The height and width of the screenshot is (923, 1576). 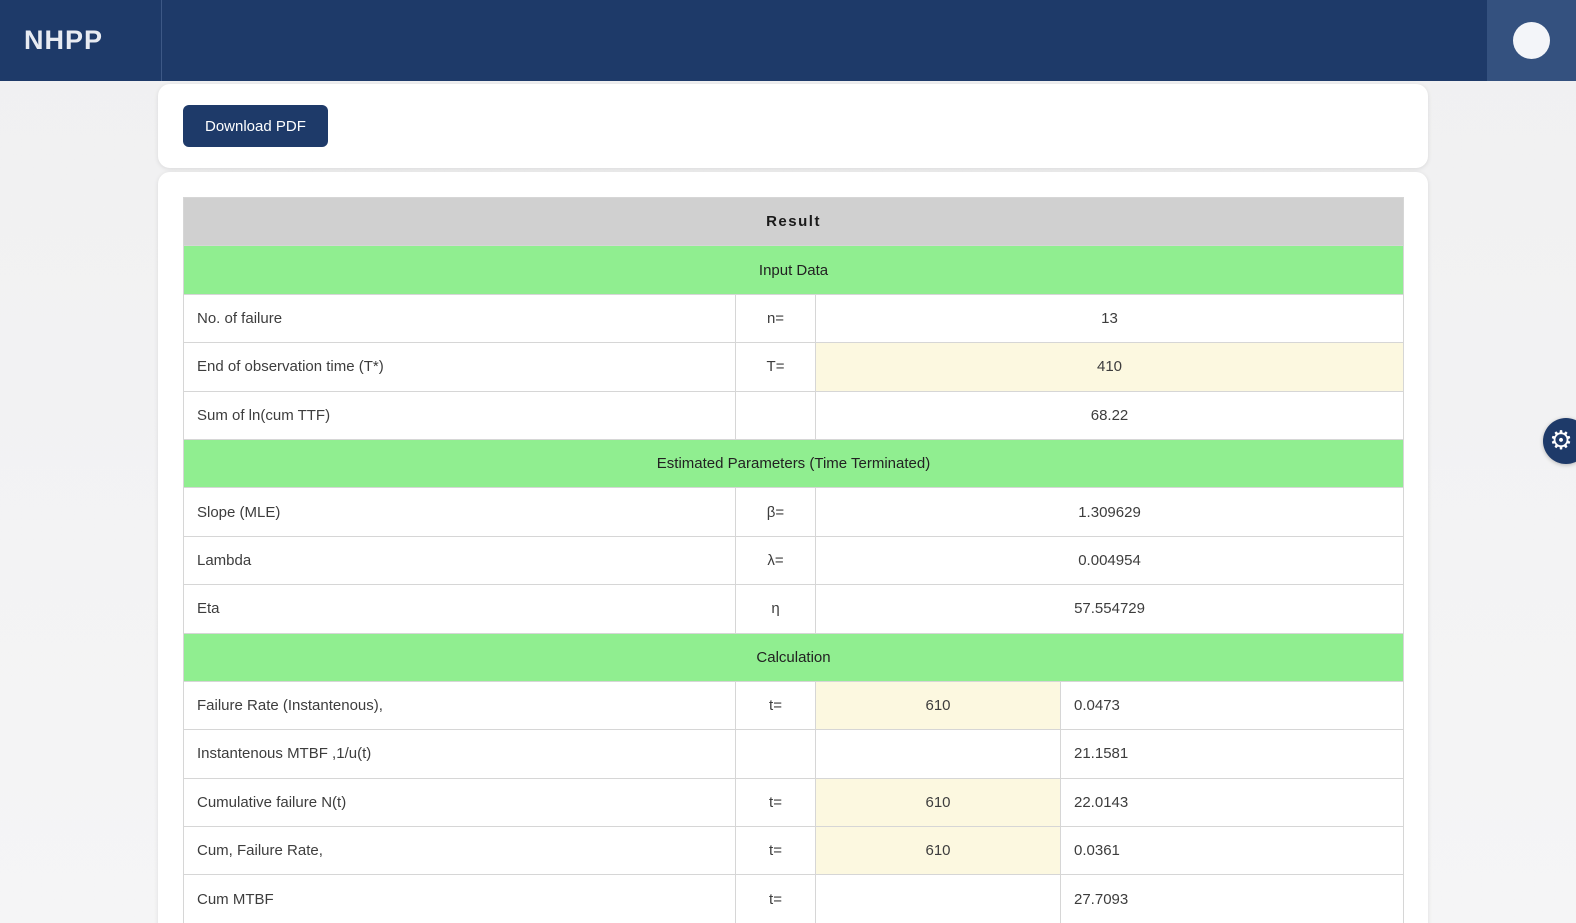 I want to click on table-section-header: Calculation, so click(x=793, y=657).